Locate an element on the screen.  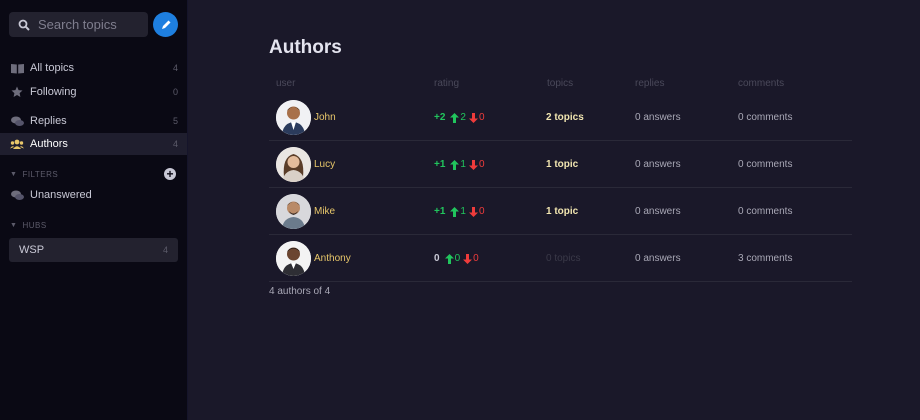
author-topics-link: 0 topics is located at coordinates (563, 258).